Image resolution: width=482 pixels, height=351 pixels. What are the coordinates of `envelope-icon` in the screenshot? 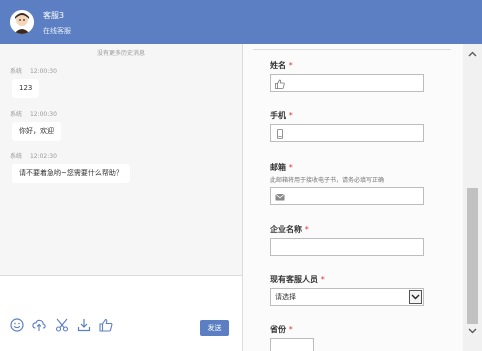 It's located at (280, 197).